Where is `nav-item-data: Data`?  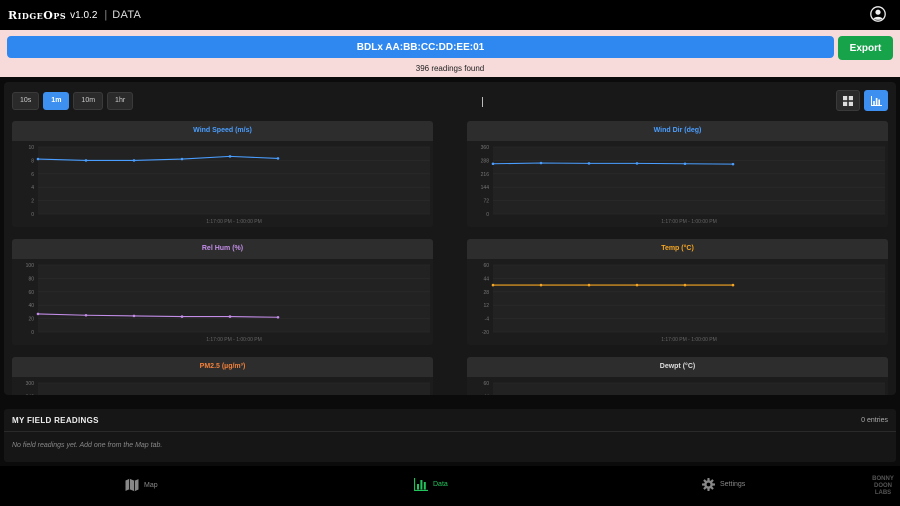 nav-item-data: Data is located at coordinates (431, 484).